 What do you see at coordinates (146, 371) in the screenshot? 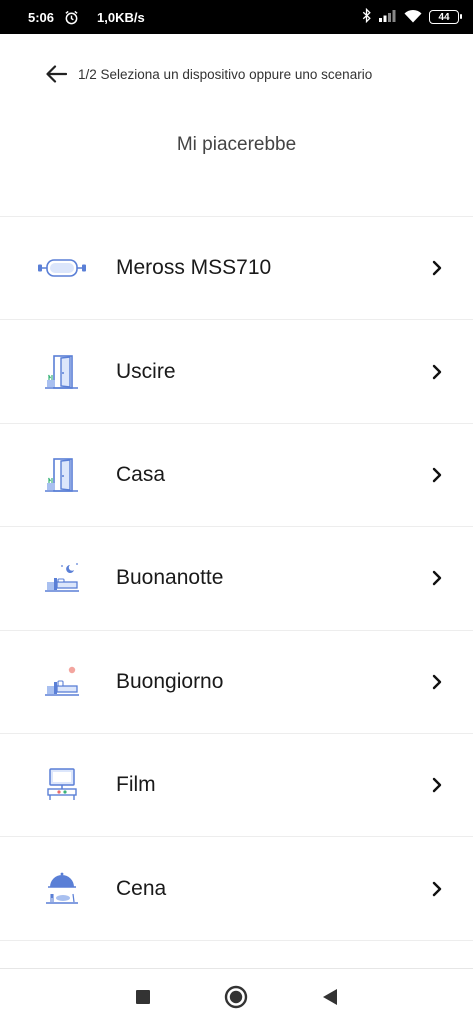
I see `list-item-label: Uscire` at bounding box center [146, 371].